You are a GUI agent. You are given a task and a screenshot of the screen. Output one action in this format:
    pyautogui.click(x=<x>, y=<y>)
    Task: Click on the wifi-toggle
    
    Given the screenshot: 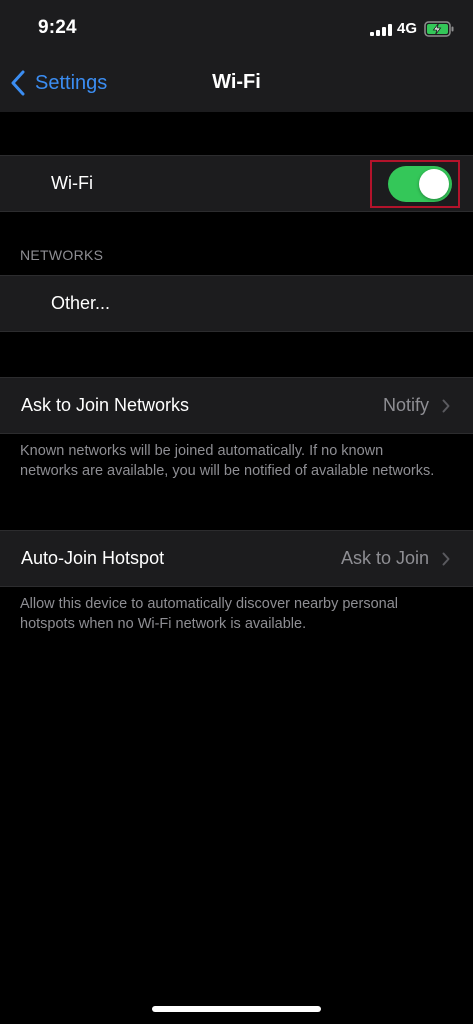 What is the action you would take?
    pyautogui.click(x=420, y=184)
    